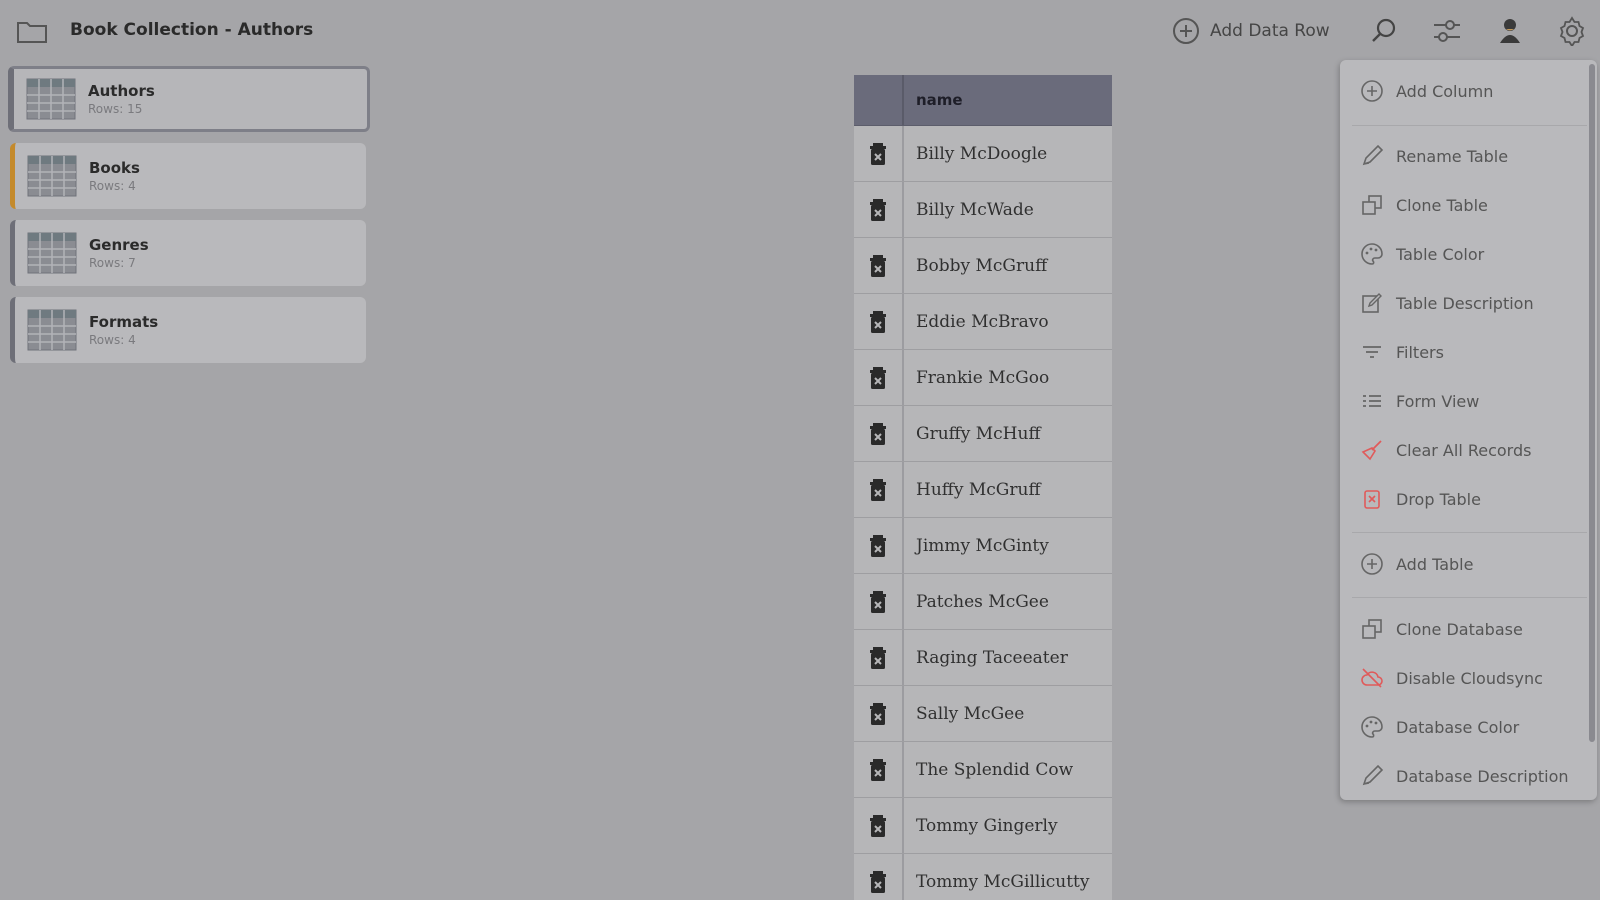  What do you see at coordinates (1008, 769) in the screenshot?
I see `cell-name: The Splendid Cow` at bounding box center [1008, 769].